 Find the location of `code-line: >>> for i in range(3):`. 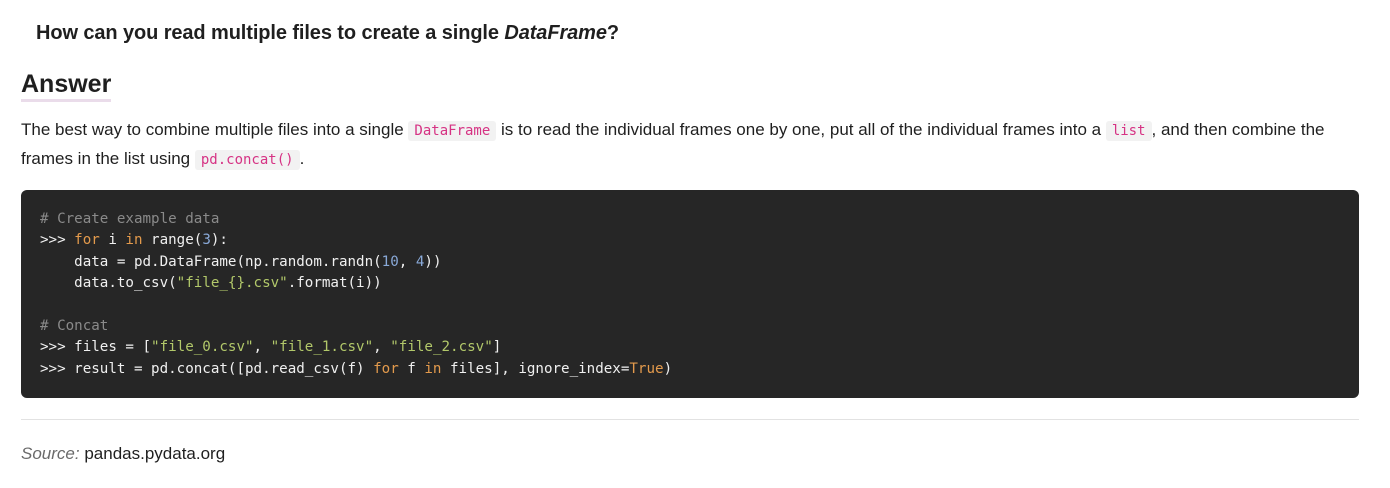

code-line: >>> for i in range(3): is located at coordinates (699, 240).